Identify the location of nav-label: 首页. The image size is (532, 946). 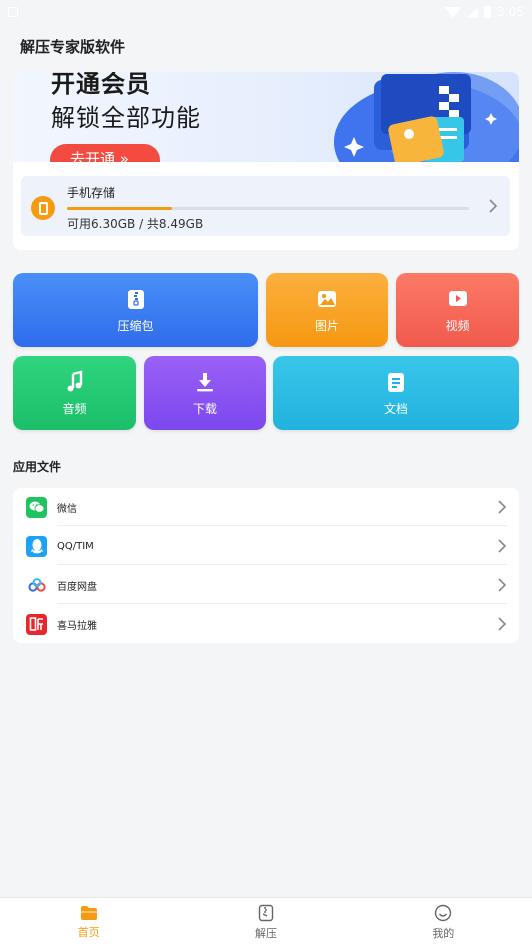
(88, 932).